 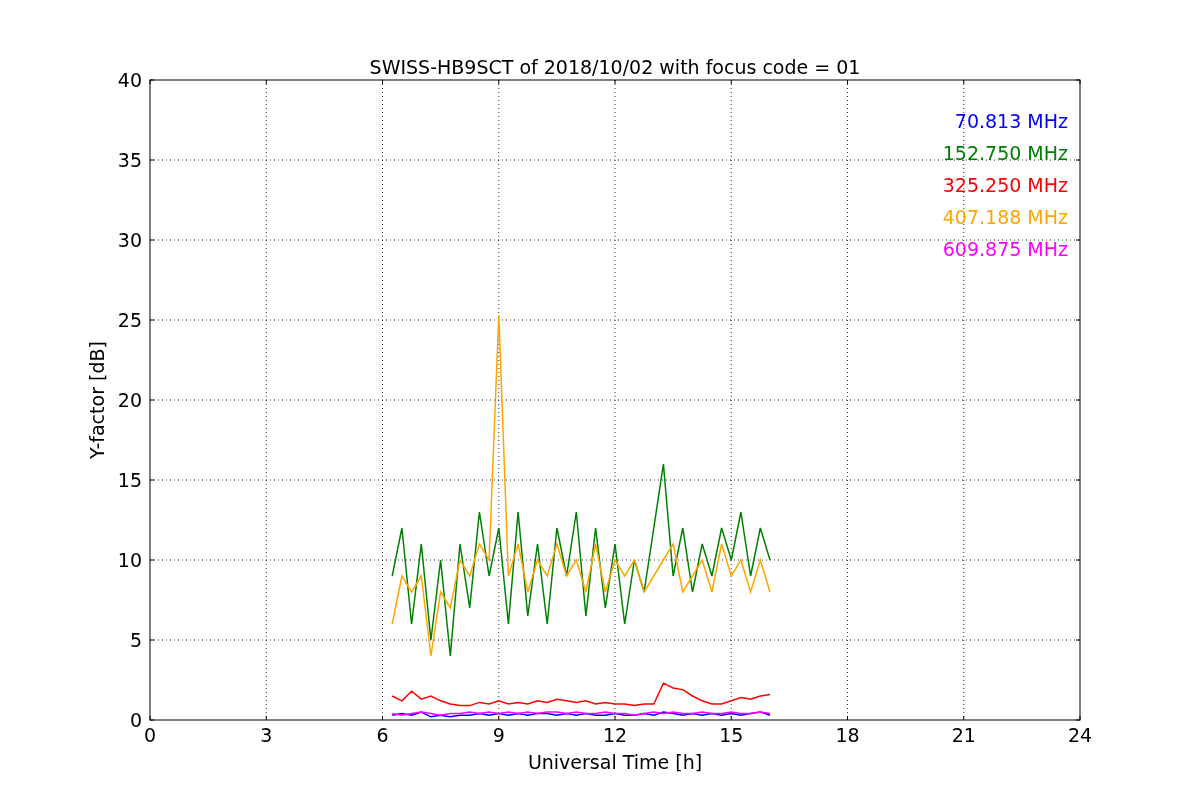 I want to click on tick-label: 18, so click(x=847, y=735).